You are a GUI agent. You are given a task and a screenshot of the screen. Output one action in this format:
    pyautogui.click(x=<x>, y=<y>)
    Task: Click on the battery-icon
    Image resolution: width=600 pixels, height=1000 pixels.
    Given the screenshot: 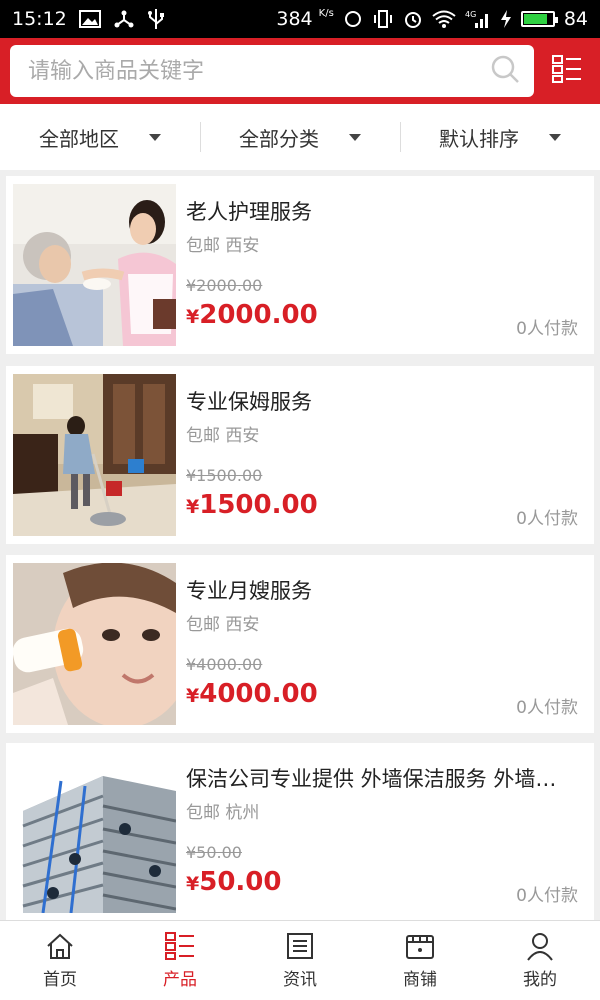 What is the action you would take?
    pyautogui.click(x=539, y=19)
    